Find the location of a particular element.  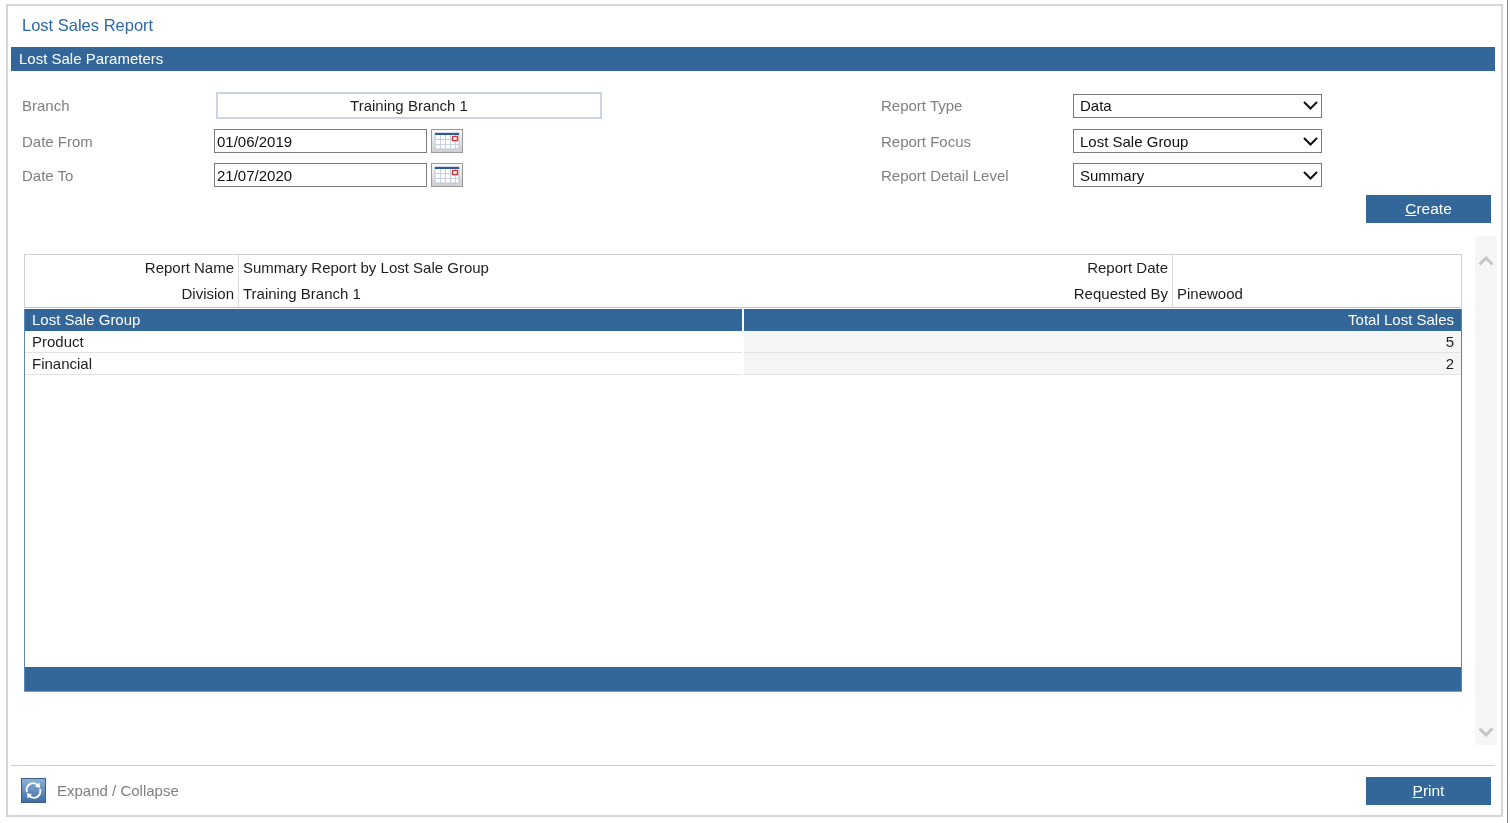

field-label: Report Detail Level is located at coordinates (945, 175).